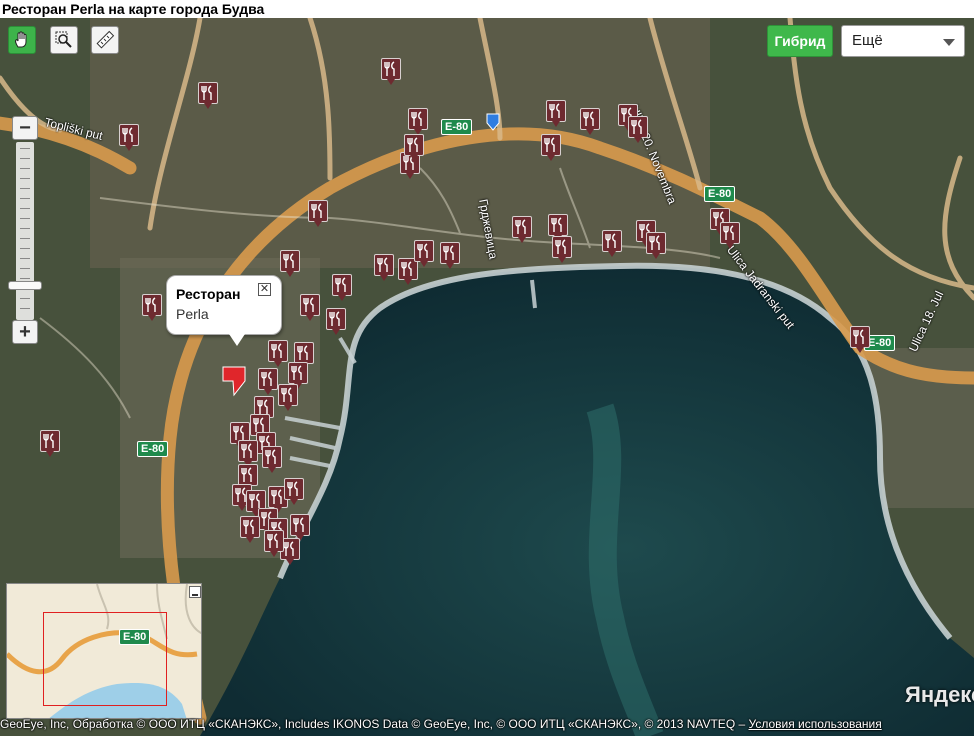 This screenshot has height=736, width=974. Describe the element at coordinates (195, 592) in the screenshot. I see `minimap-collapse-button` at that location.